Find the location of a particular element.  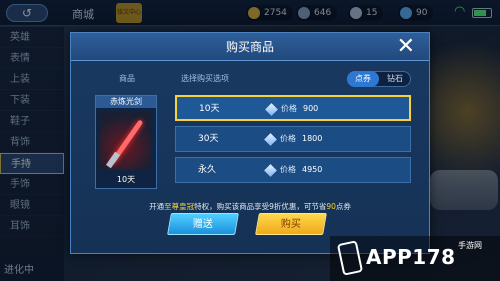

phone-logo-icon is located at coordinates (350, 258).